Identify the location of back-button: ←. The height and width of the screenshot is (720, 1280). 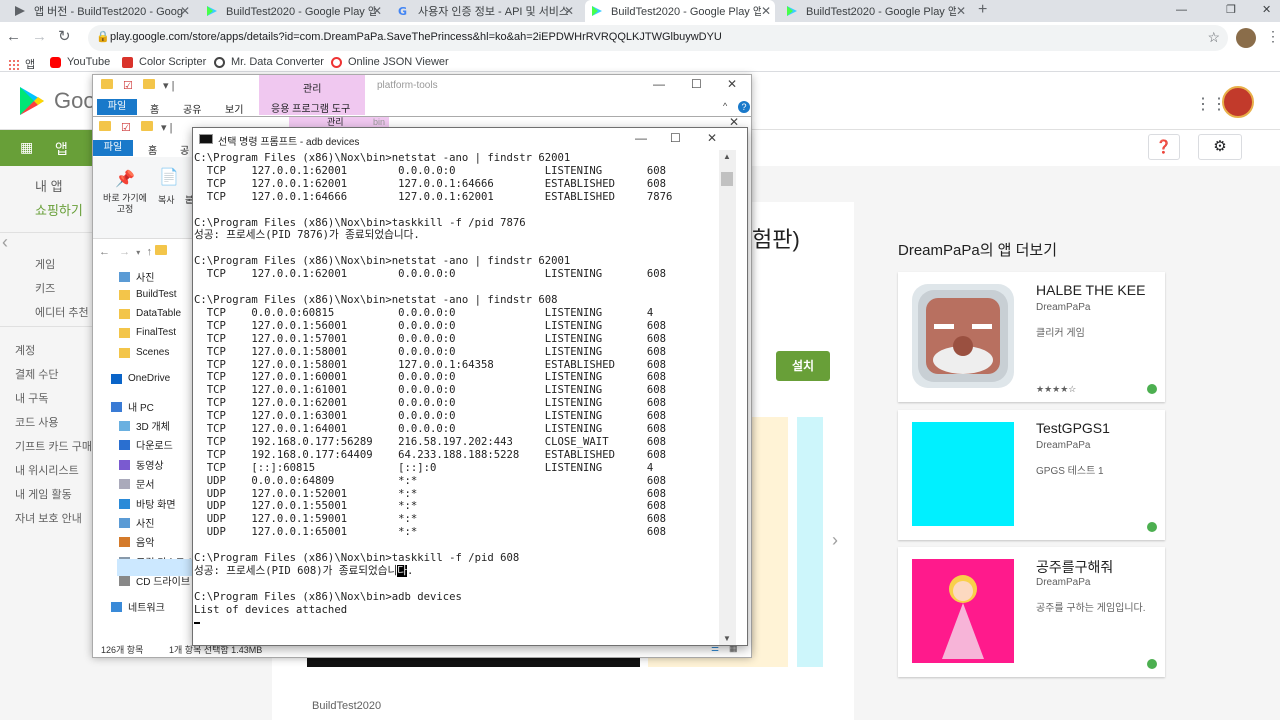
(13, 37).